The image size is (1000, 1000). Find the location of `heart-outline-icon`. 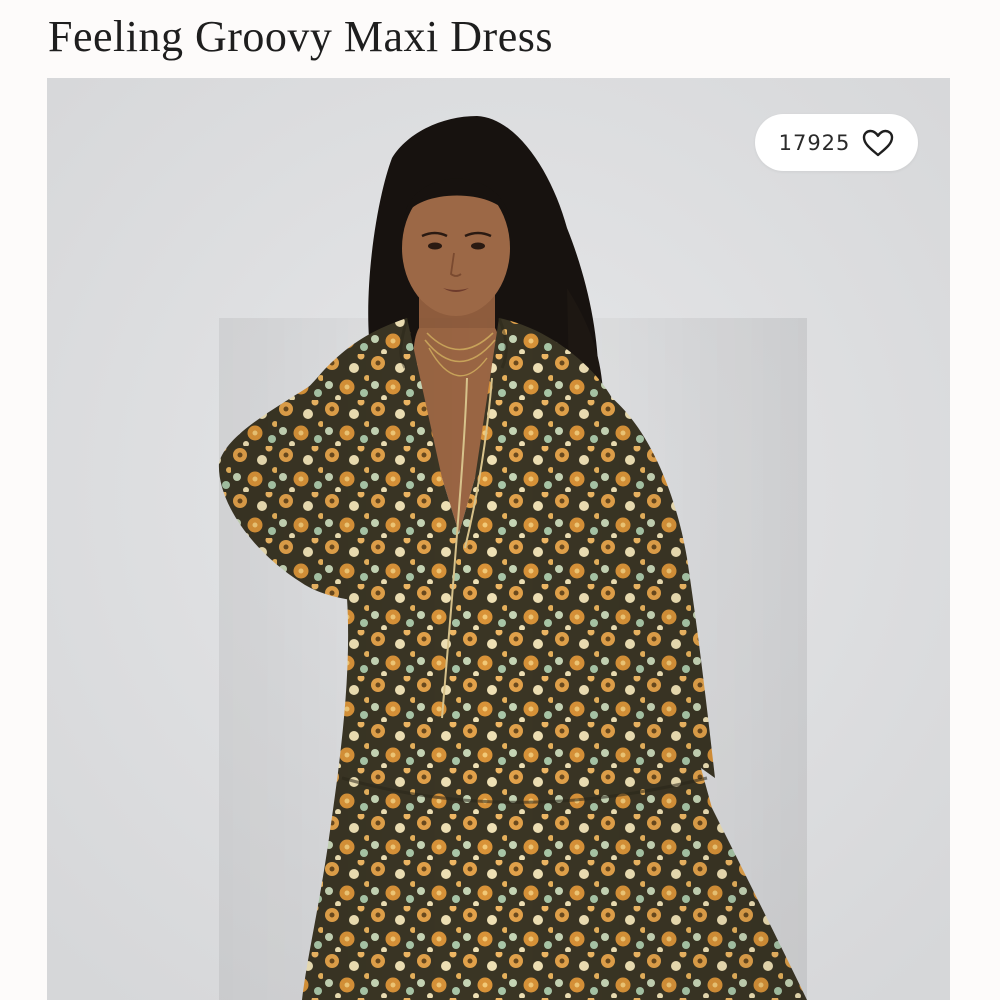

heart-outline-icon is located at coordinates (878, 142).